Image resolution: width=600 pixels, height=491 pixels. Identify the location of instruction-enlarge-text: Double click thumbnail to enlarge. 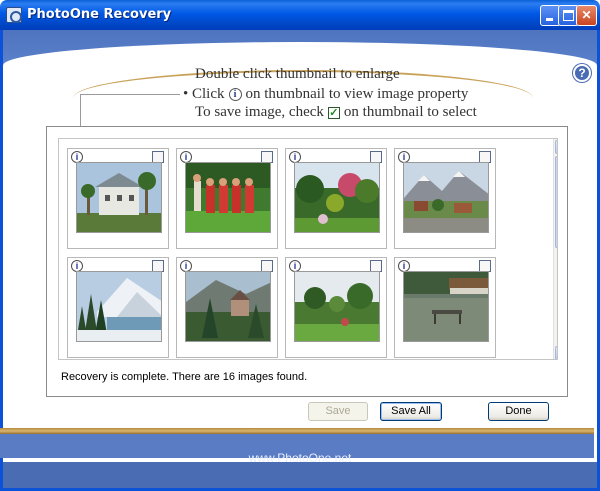
(297, 74).